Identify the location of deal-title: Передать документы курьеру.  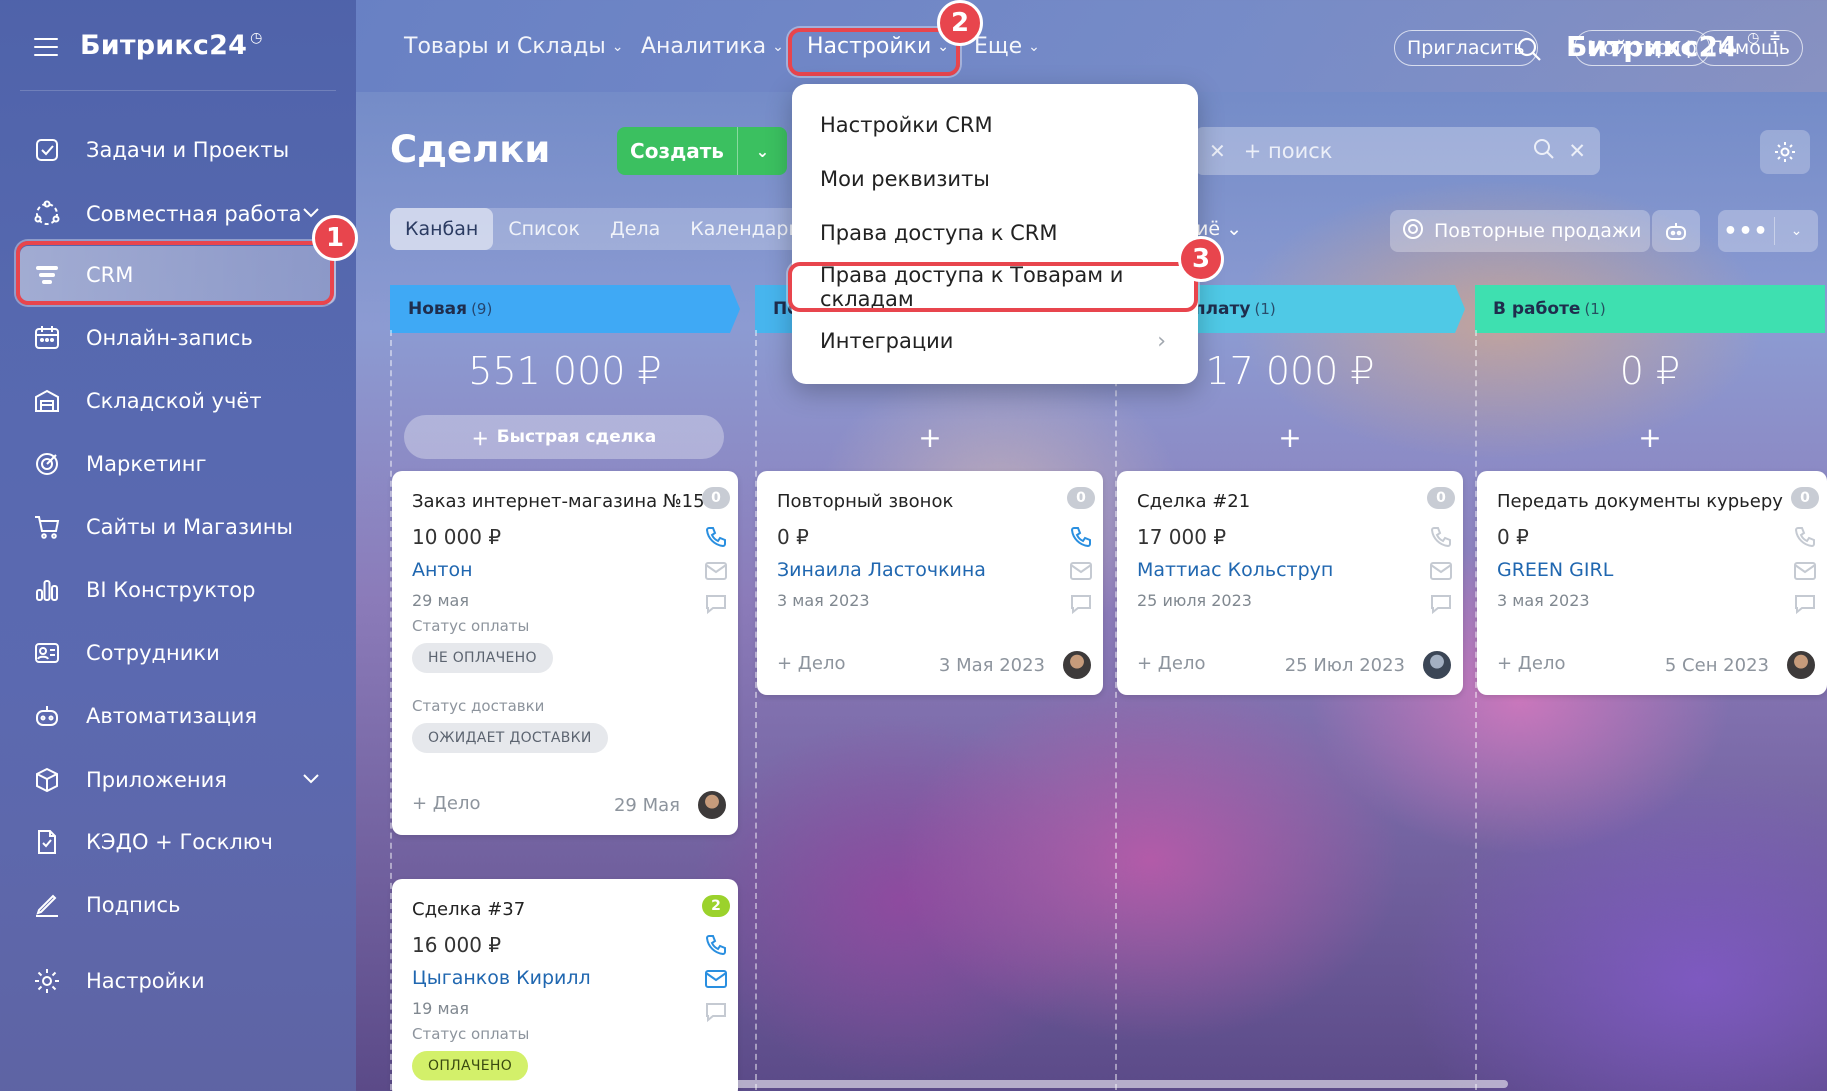
(1640, 501).